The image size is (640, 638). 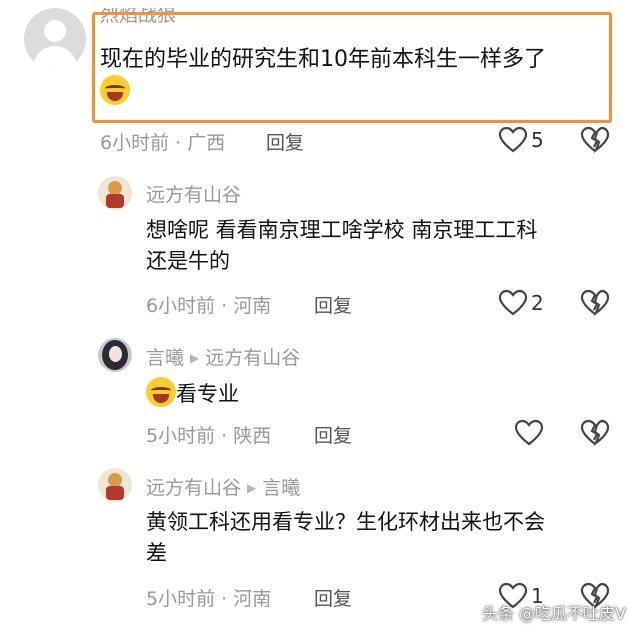 I want to click on comment-meta: 5小时前 · 陕西, so click(x=209, y=436).